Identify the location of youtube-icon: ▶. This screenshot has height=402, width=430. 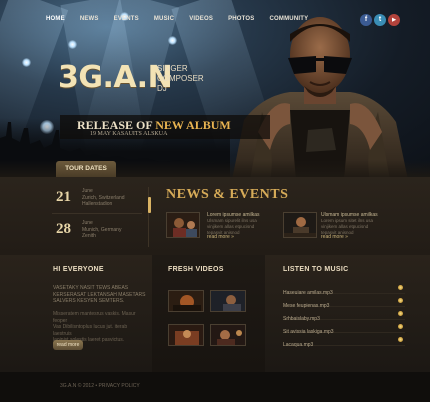
(394, 20).